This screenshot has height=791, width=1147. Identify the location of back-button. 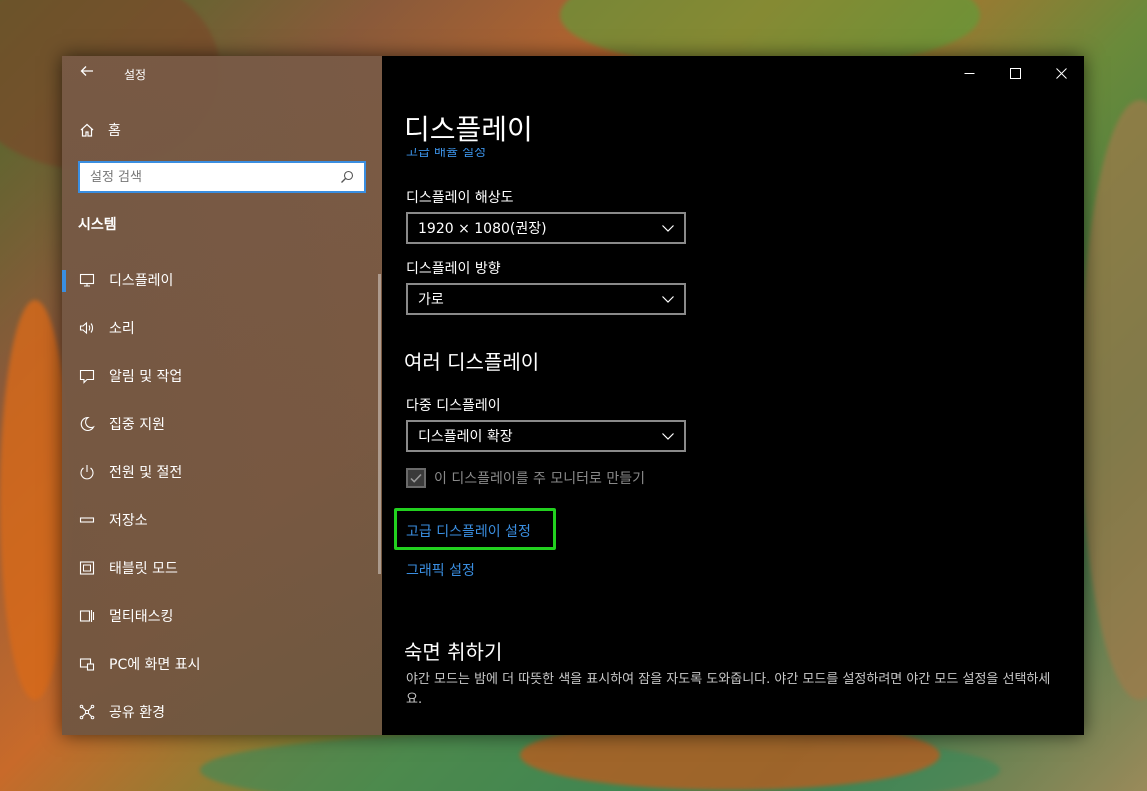
(87, 73).